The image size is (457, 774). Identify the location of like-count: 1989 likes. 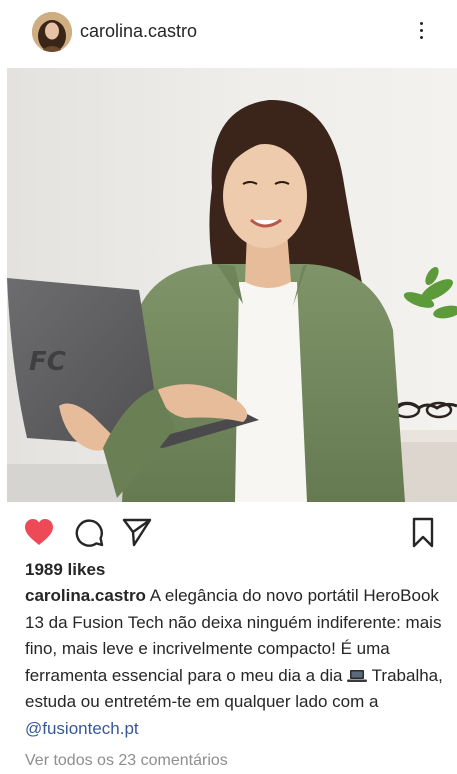
(65, 570).